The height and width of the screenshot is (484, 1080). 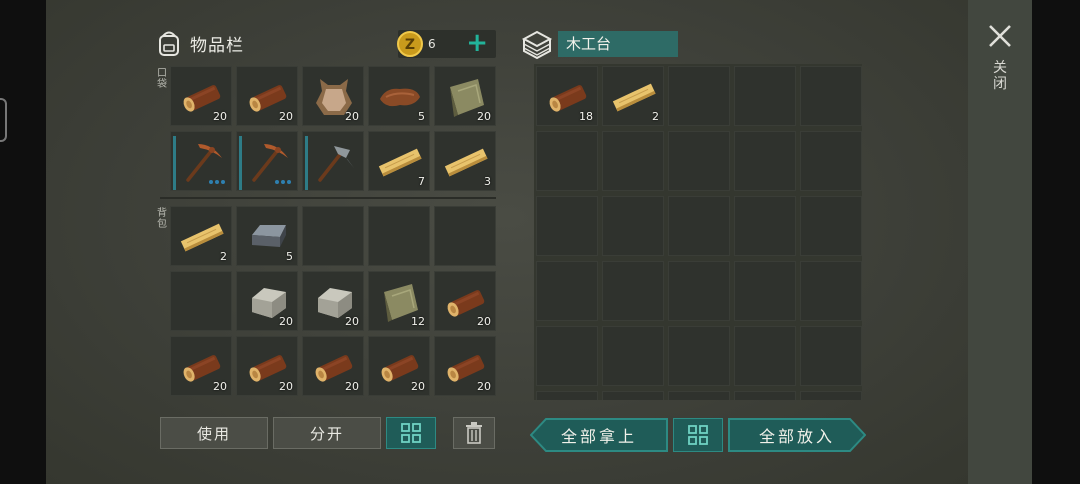 I want to click on pocket-slot: 3, so click(x=465, y=161).